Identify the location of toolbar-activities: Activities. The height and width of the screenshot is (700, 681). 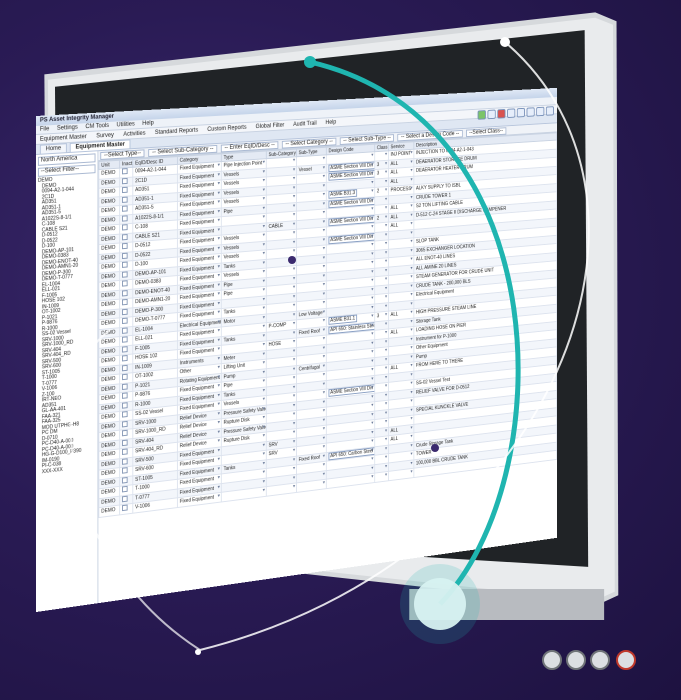
(134, 133).